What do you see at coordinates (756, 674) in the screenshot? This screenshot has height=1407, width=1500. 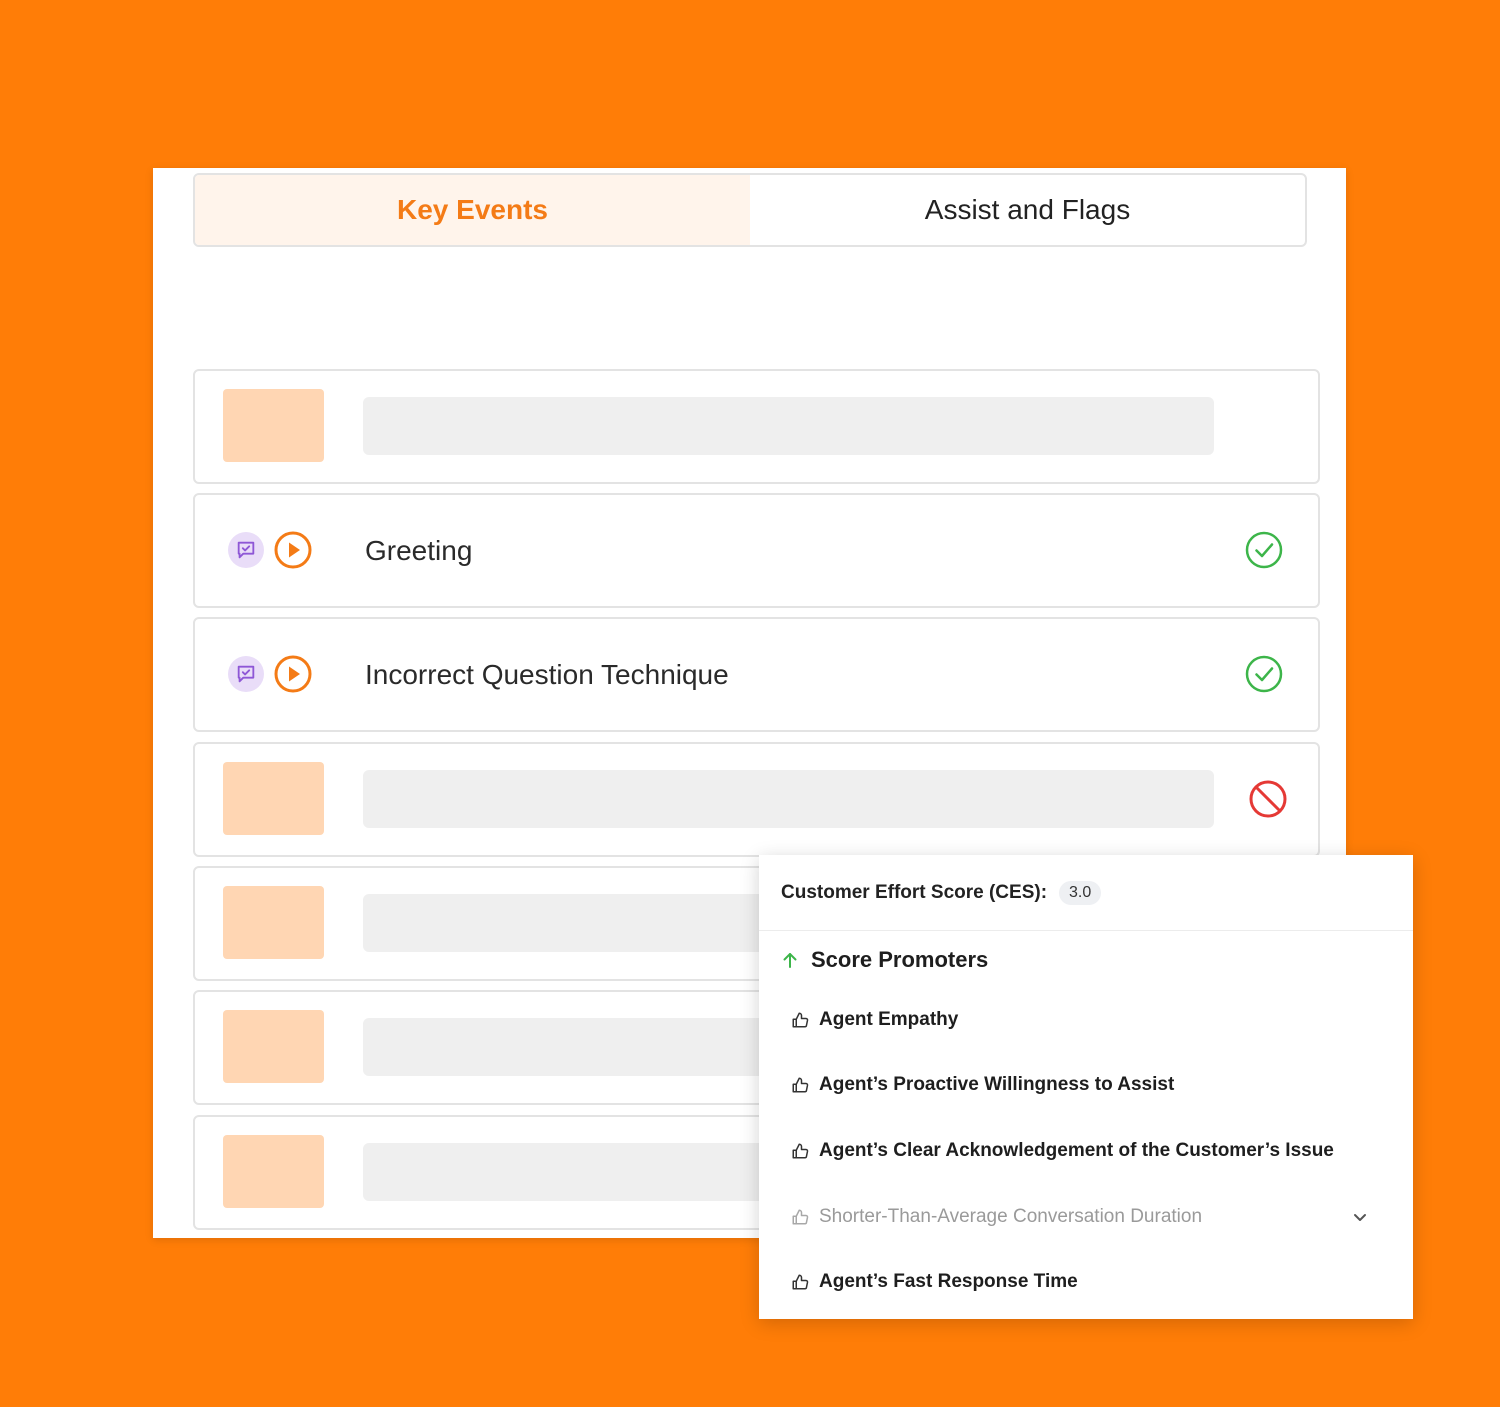 I see `event-row-incorrect-question-technique: Incorrect Question Technique` at bounding box center [756, 674].